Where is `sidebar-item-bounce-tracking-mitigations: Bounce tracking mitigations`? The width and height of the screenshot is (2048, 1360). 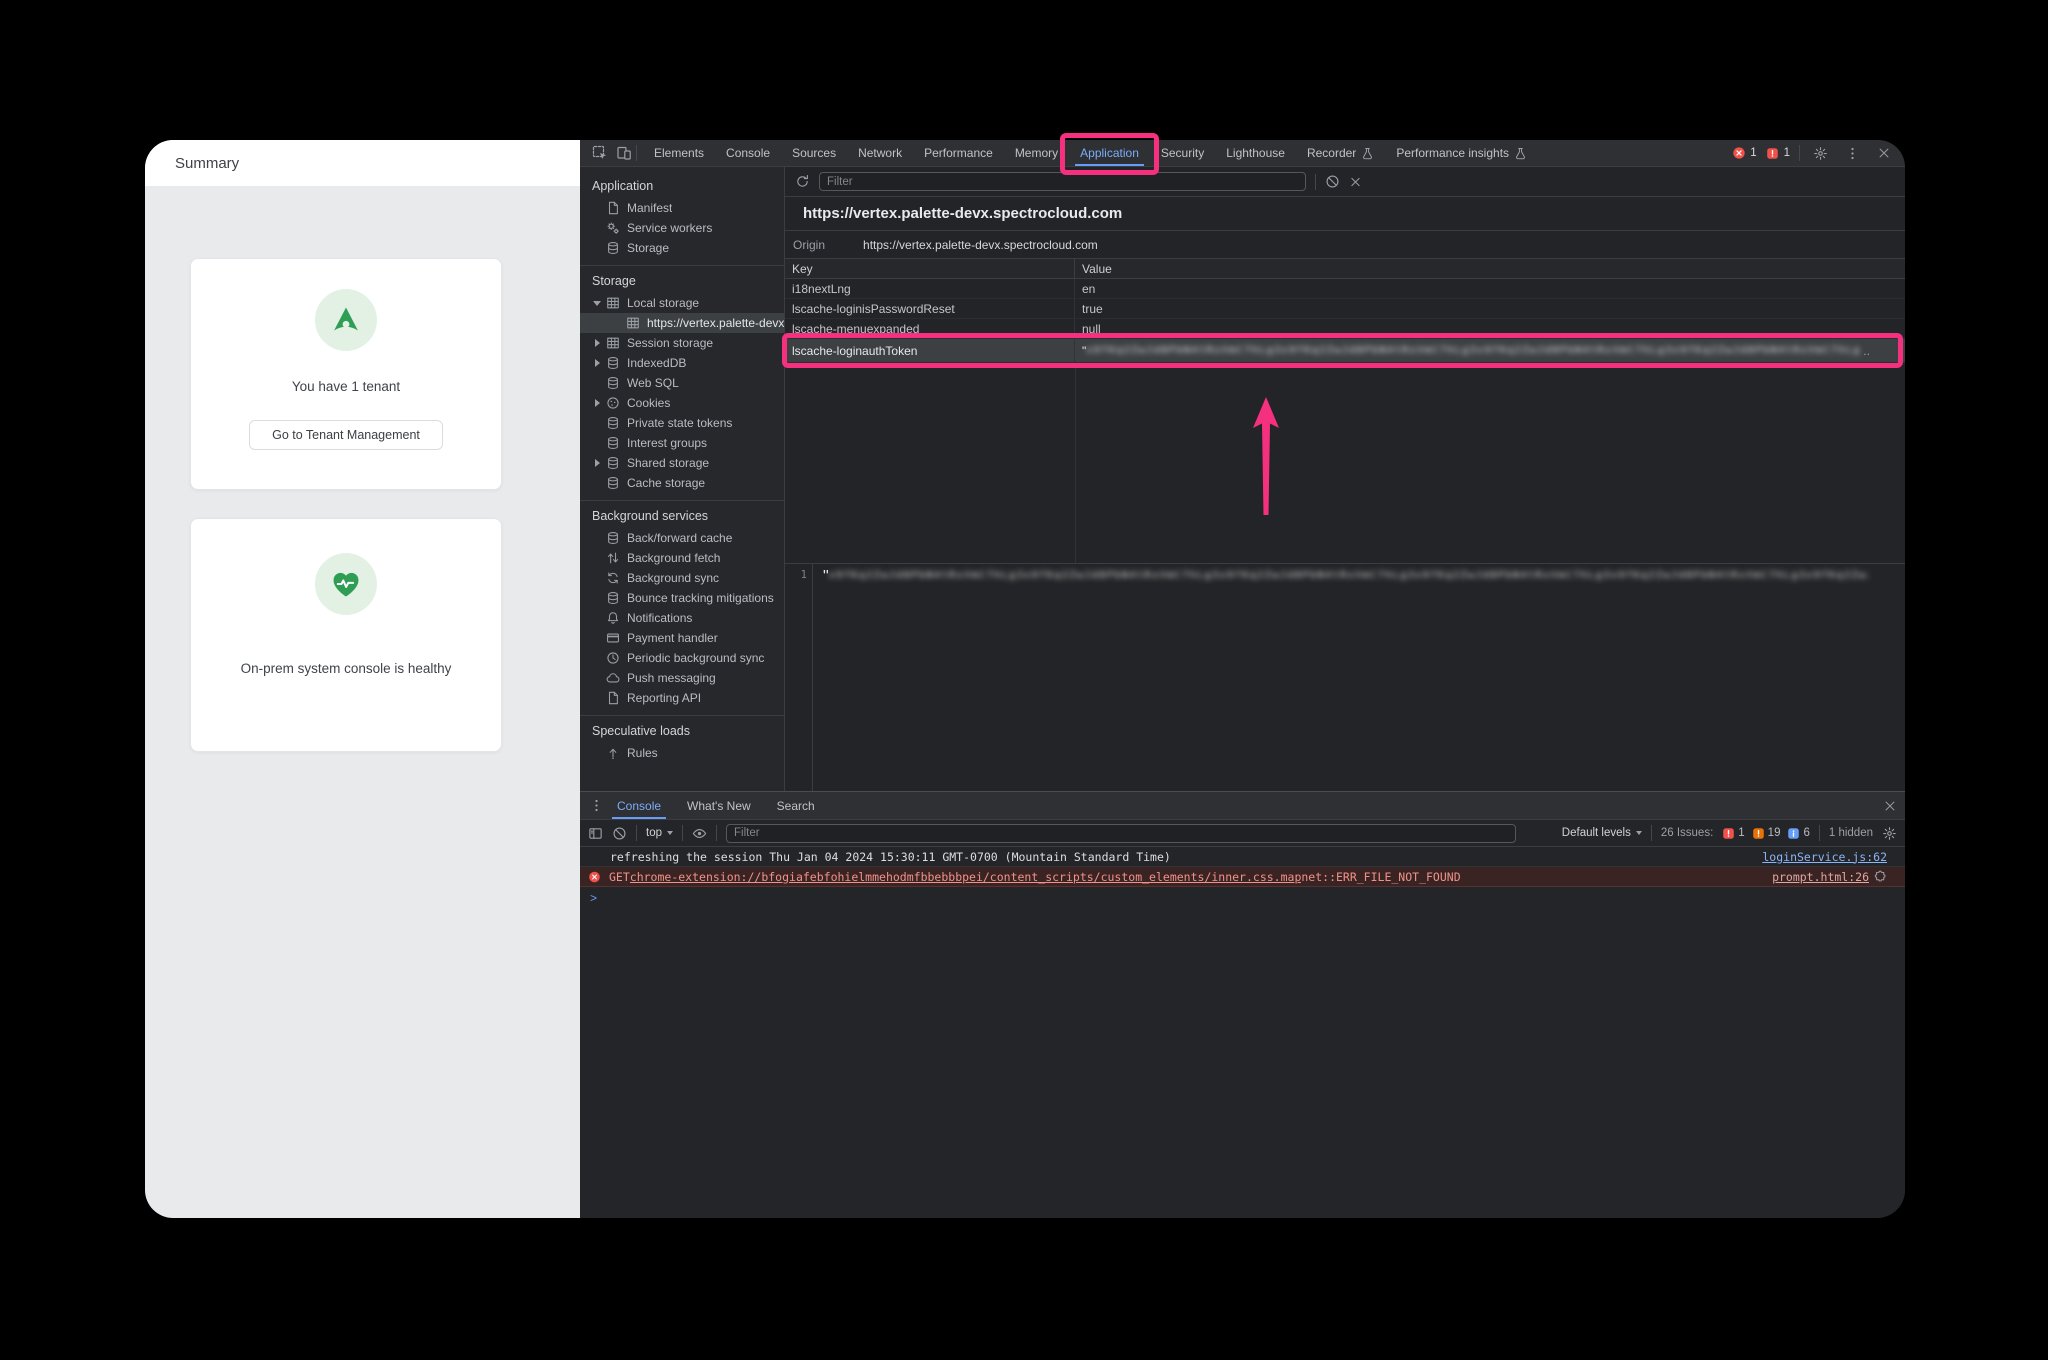 sidebar-item-bounce-tracking-mitigations: Bounce tracking mitigations is located at coordinates (682, 598).